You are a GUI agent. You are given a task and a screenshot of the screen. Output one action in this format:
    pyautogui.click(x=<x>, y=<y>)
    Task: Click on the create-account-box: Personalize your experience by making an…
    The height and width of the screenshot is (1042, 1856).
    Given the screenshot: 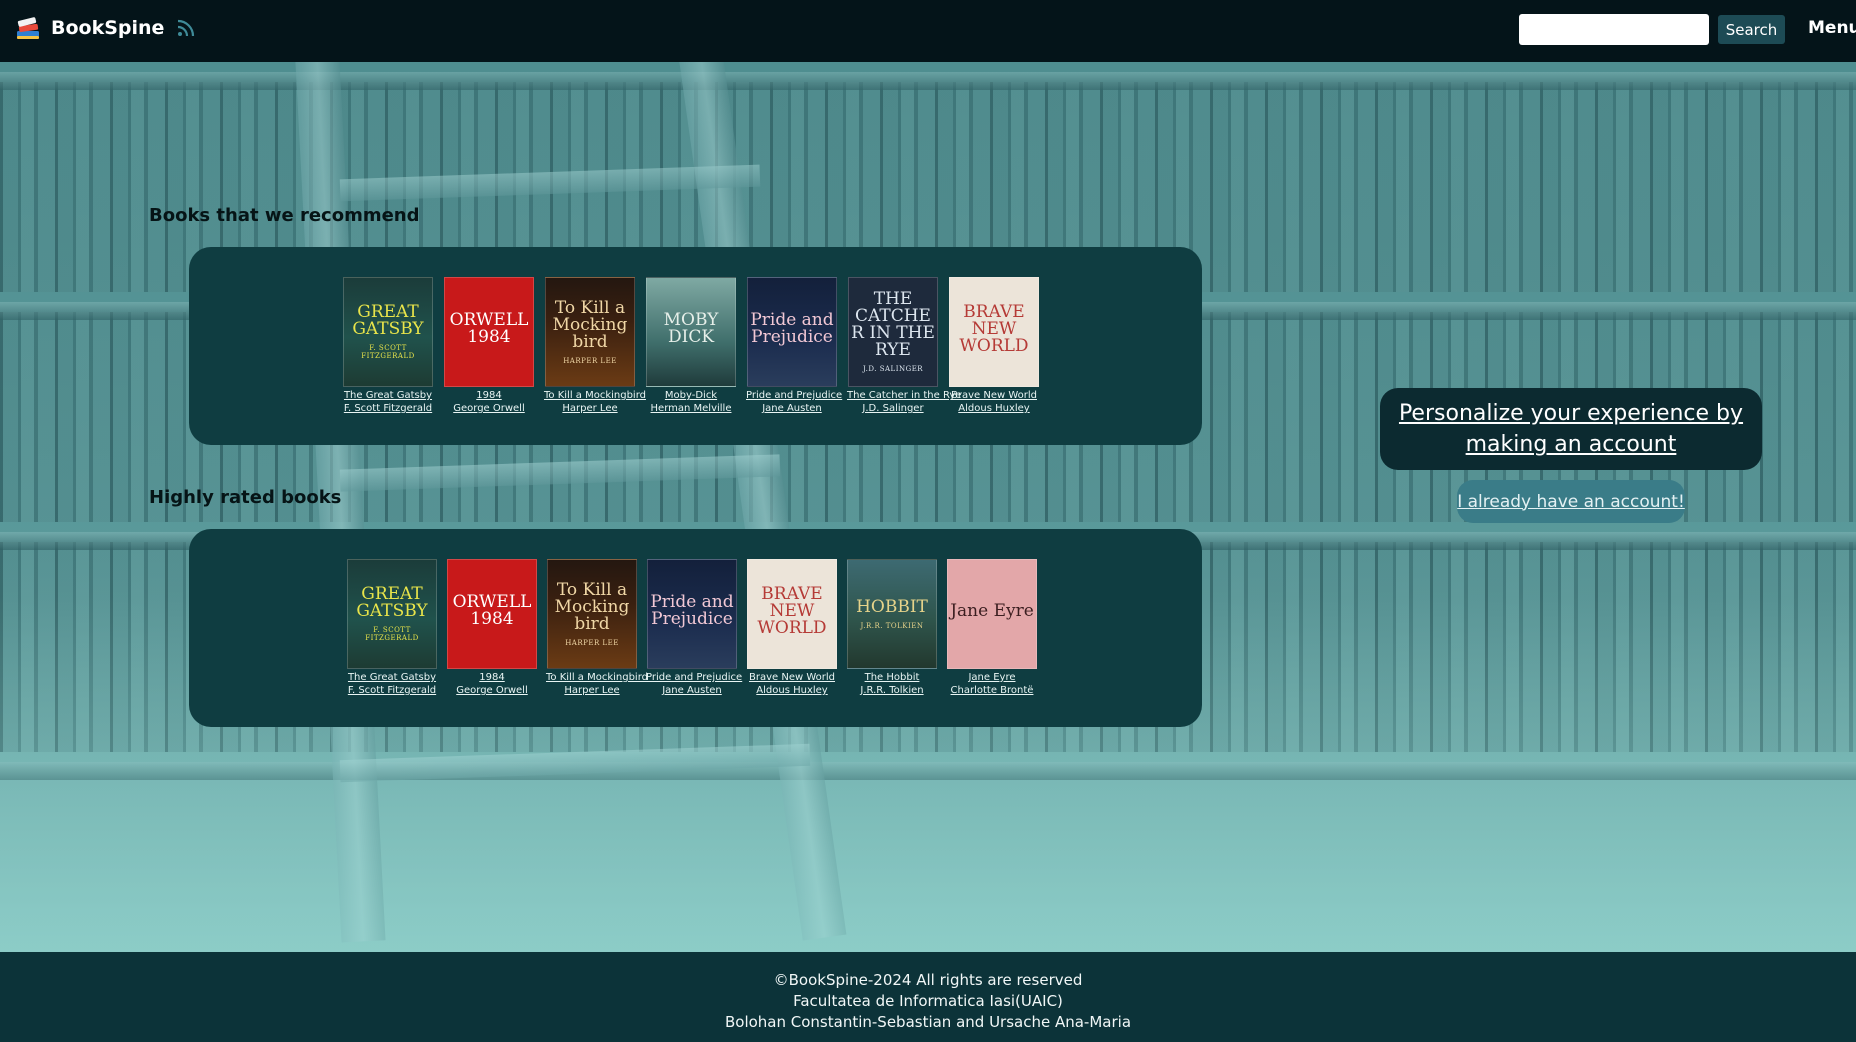 What is the action you would take?
    pyautogui.click(x=1571, y=429)
    